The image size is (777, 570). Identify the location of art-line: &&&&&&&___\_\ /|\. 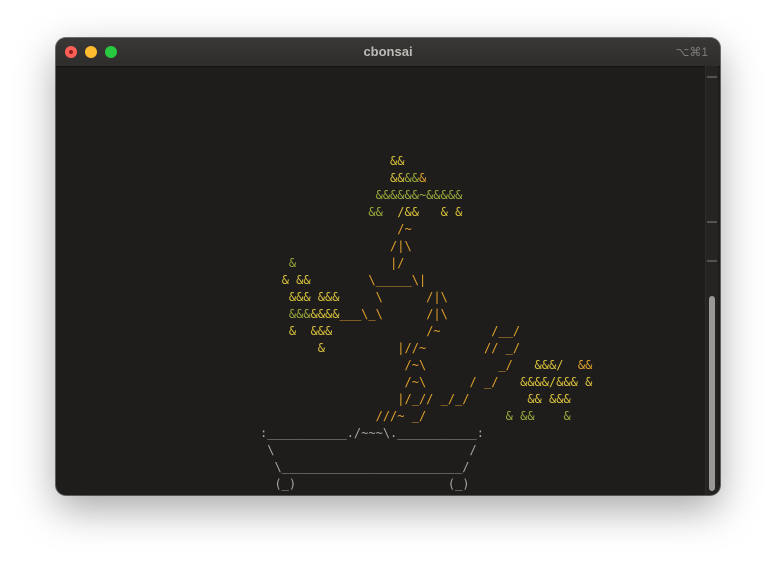
(426, 314).